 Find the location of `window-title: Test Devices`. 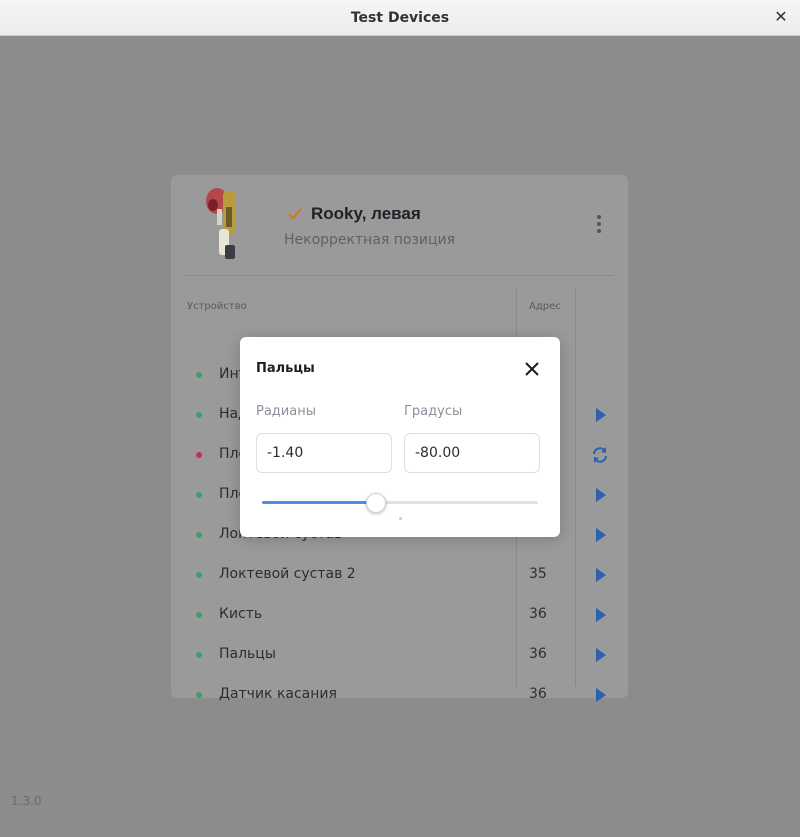

window-title: Test Devices is located at coordinates (400, 18).